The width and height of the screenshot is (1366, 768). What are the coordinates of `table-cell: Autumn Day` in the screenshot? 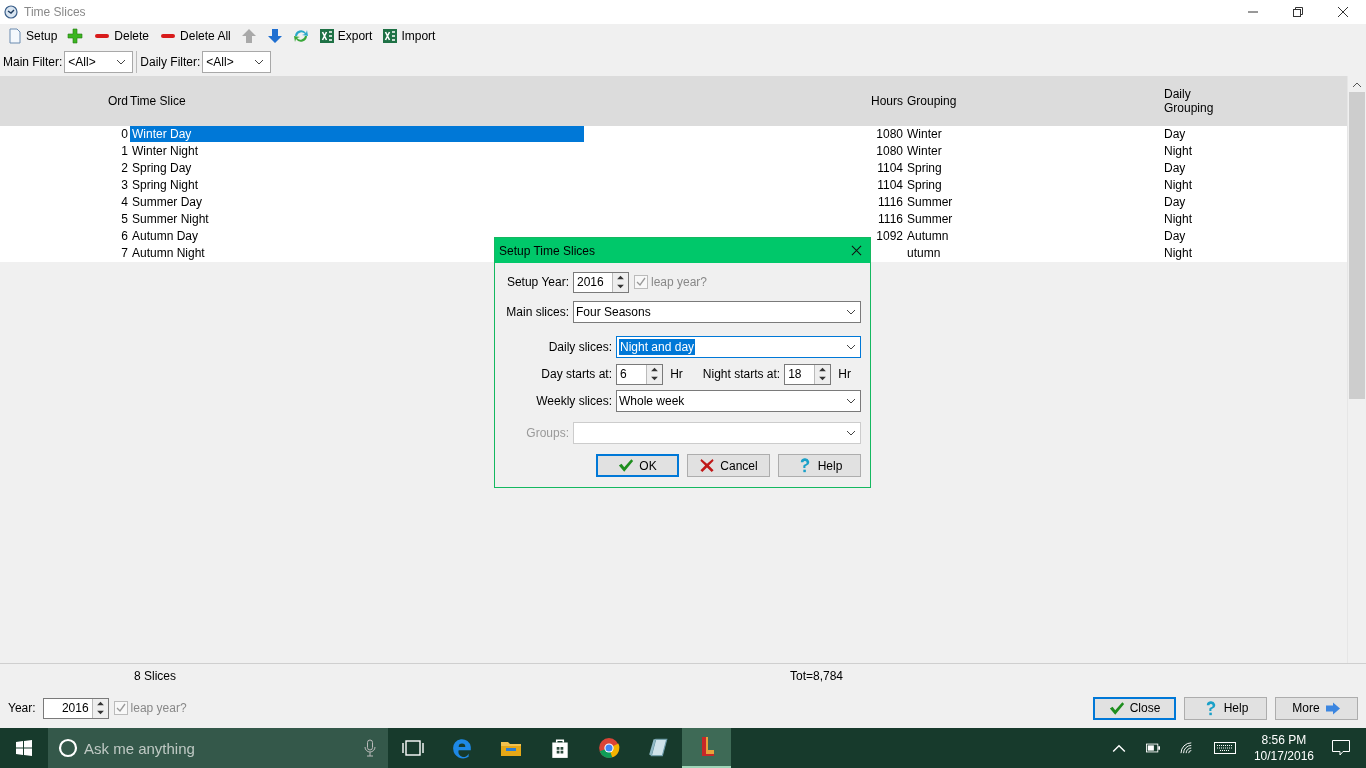 It's located at (357, 236).